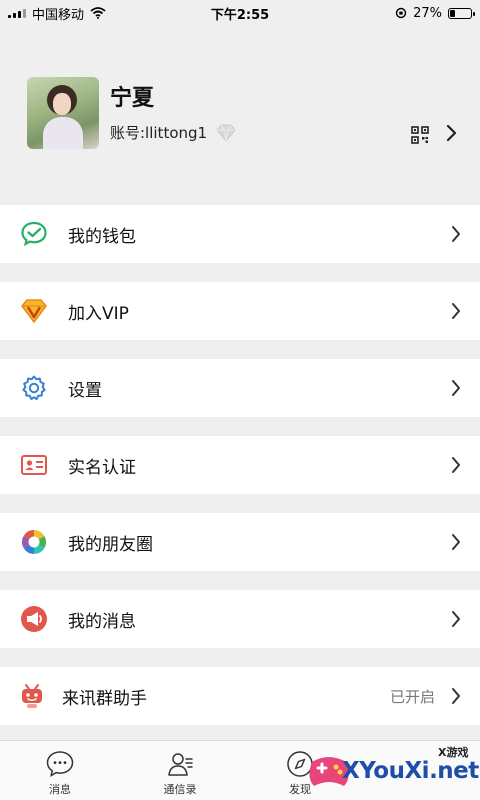 This screenshot has height=800, width=480. What do you see at coordinates (240, 13) in the screenshot?
I see `status-bar: 中国移动 下午2:55 27%` at bounding box center [240, 13].